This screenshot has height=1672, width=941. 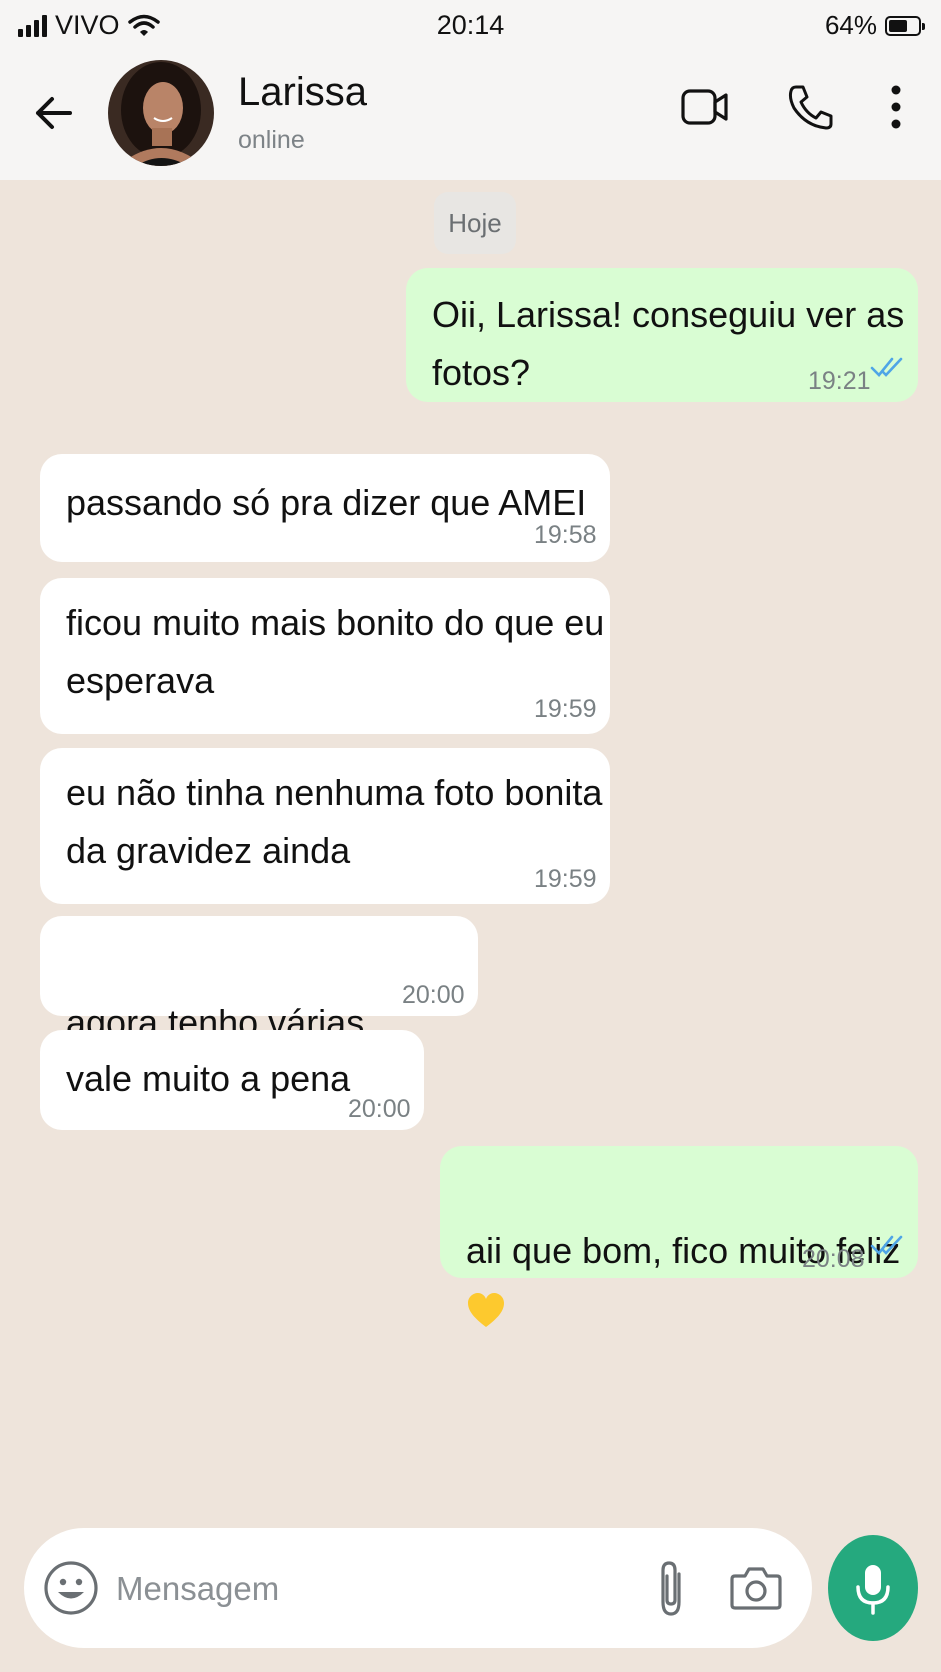 I want to click on status-time: 20:14, so click(x=470, y=25).